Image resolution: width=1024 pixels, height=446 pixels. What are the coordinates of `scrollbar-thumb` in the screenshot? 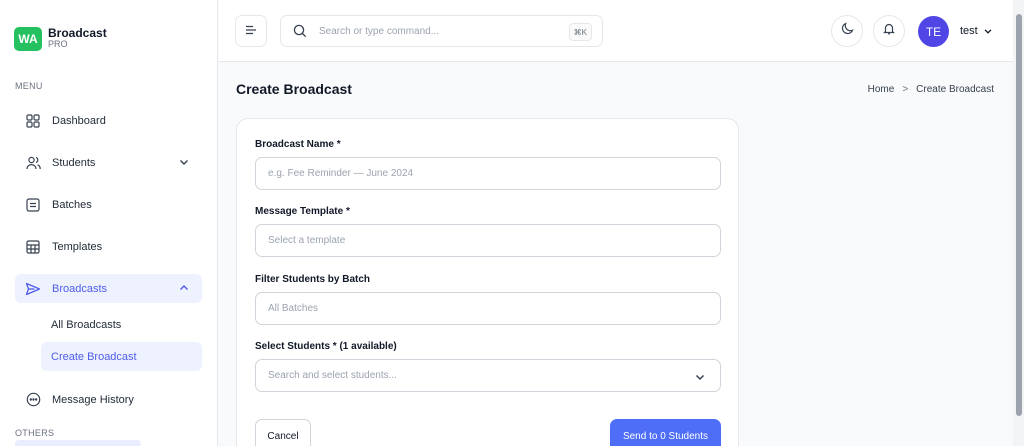 It's located at (1019, 215).